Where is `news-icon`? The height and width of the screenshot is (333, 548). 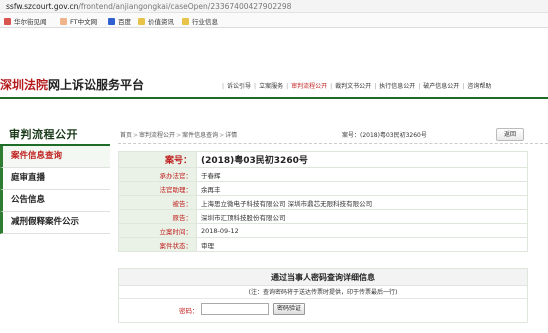
news-icon is located at coordinates (7, 21).